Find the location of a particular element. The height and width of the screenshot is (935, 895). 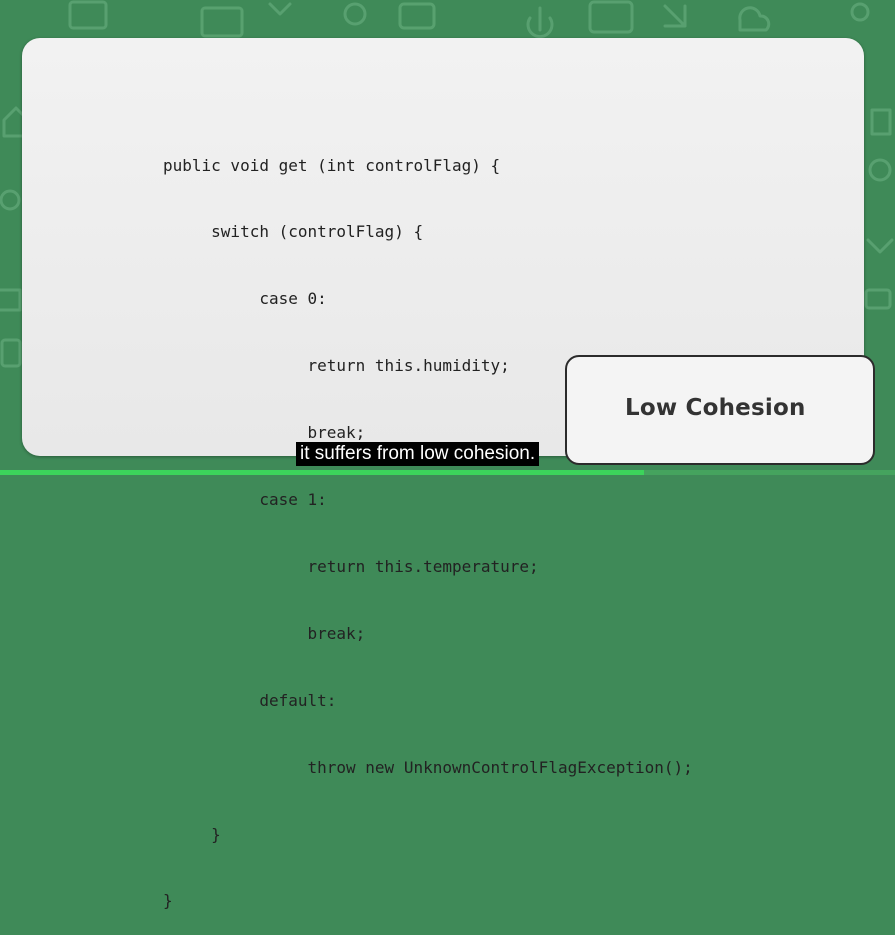

code-line: throw new UnknownControlFlagException(); is located at coordinates (428, 767).